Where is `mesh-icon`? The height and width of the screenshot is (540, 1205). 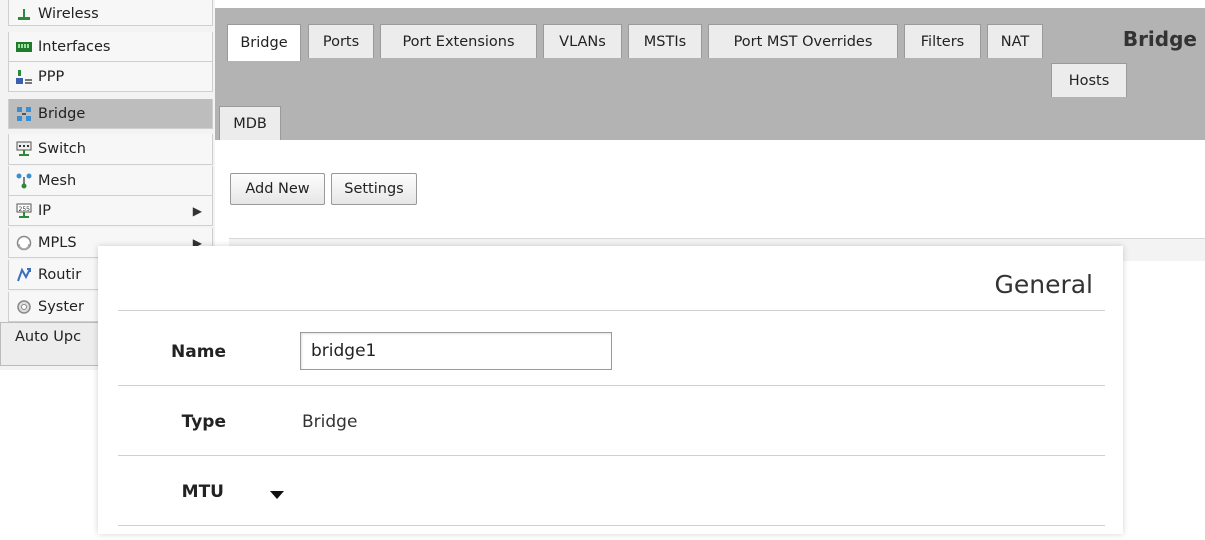 mesh-icon is located at coordinates (24, 181).